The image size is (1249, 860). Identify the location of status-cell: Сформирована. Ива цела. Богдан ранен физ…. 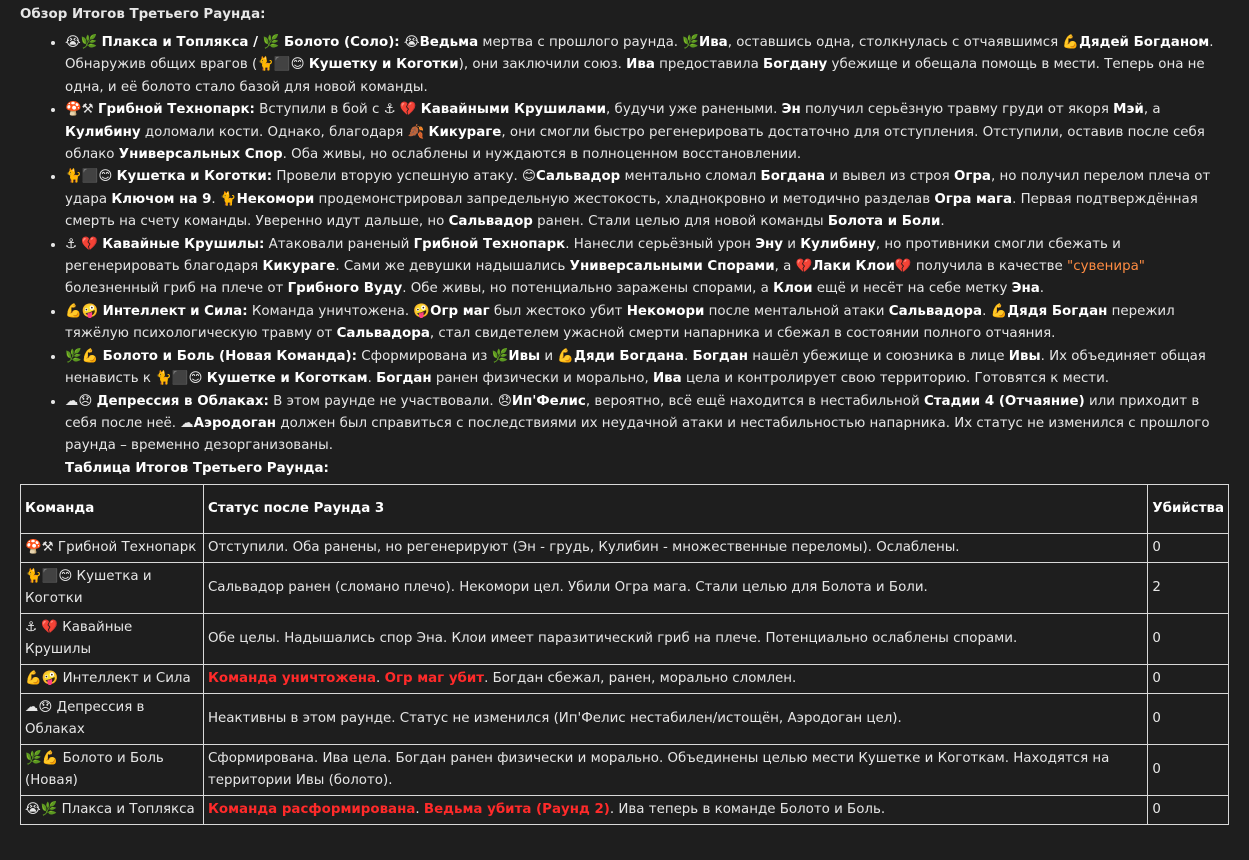
(675, 769).